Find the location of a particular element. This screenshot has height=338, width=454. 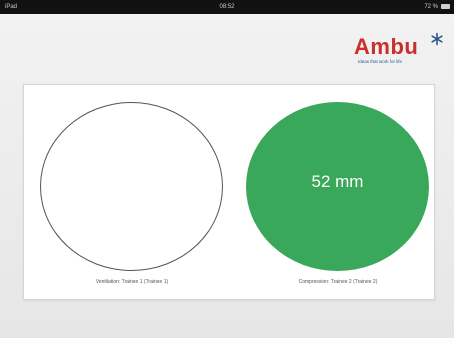

ambu-logo: Ambu Ideas that work for life is located at coordinates (399, 53).